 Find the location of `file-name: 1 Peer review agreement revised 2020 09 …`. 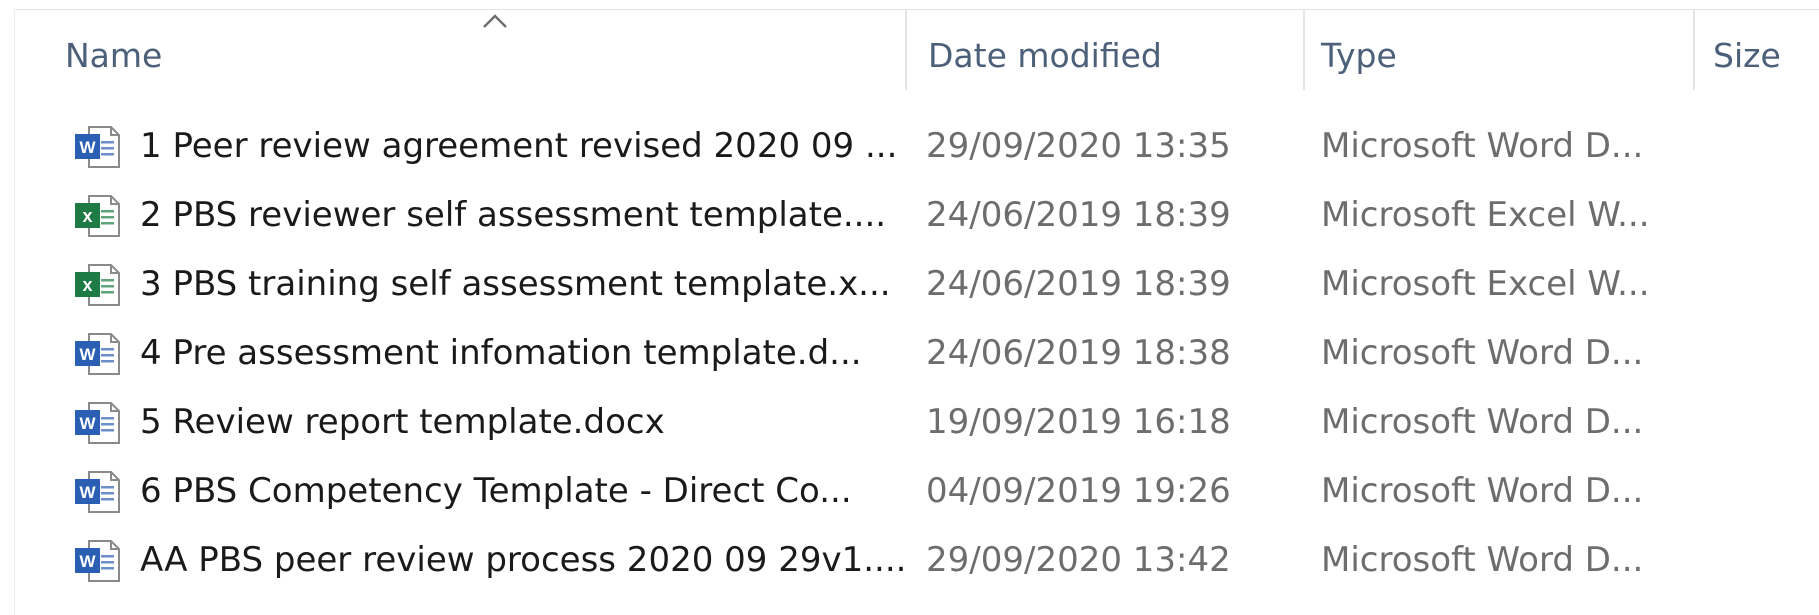

file-name: 1 Peer review agreement revised 2020 09 … is located at coordinates (519, 146).